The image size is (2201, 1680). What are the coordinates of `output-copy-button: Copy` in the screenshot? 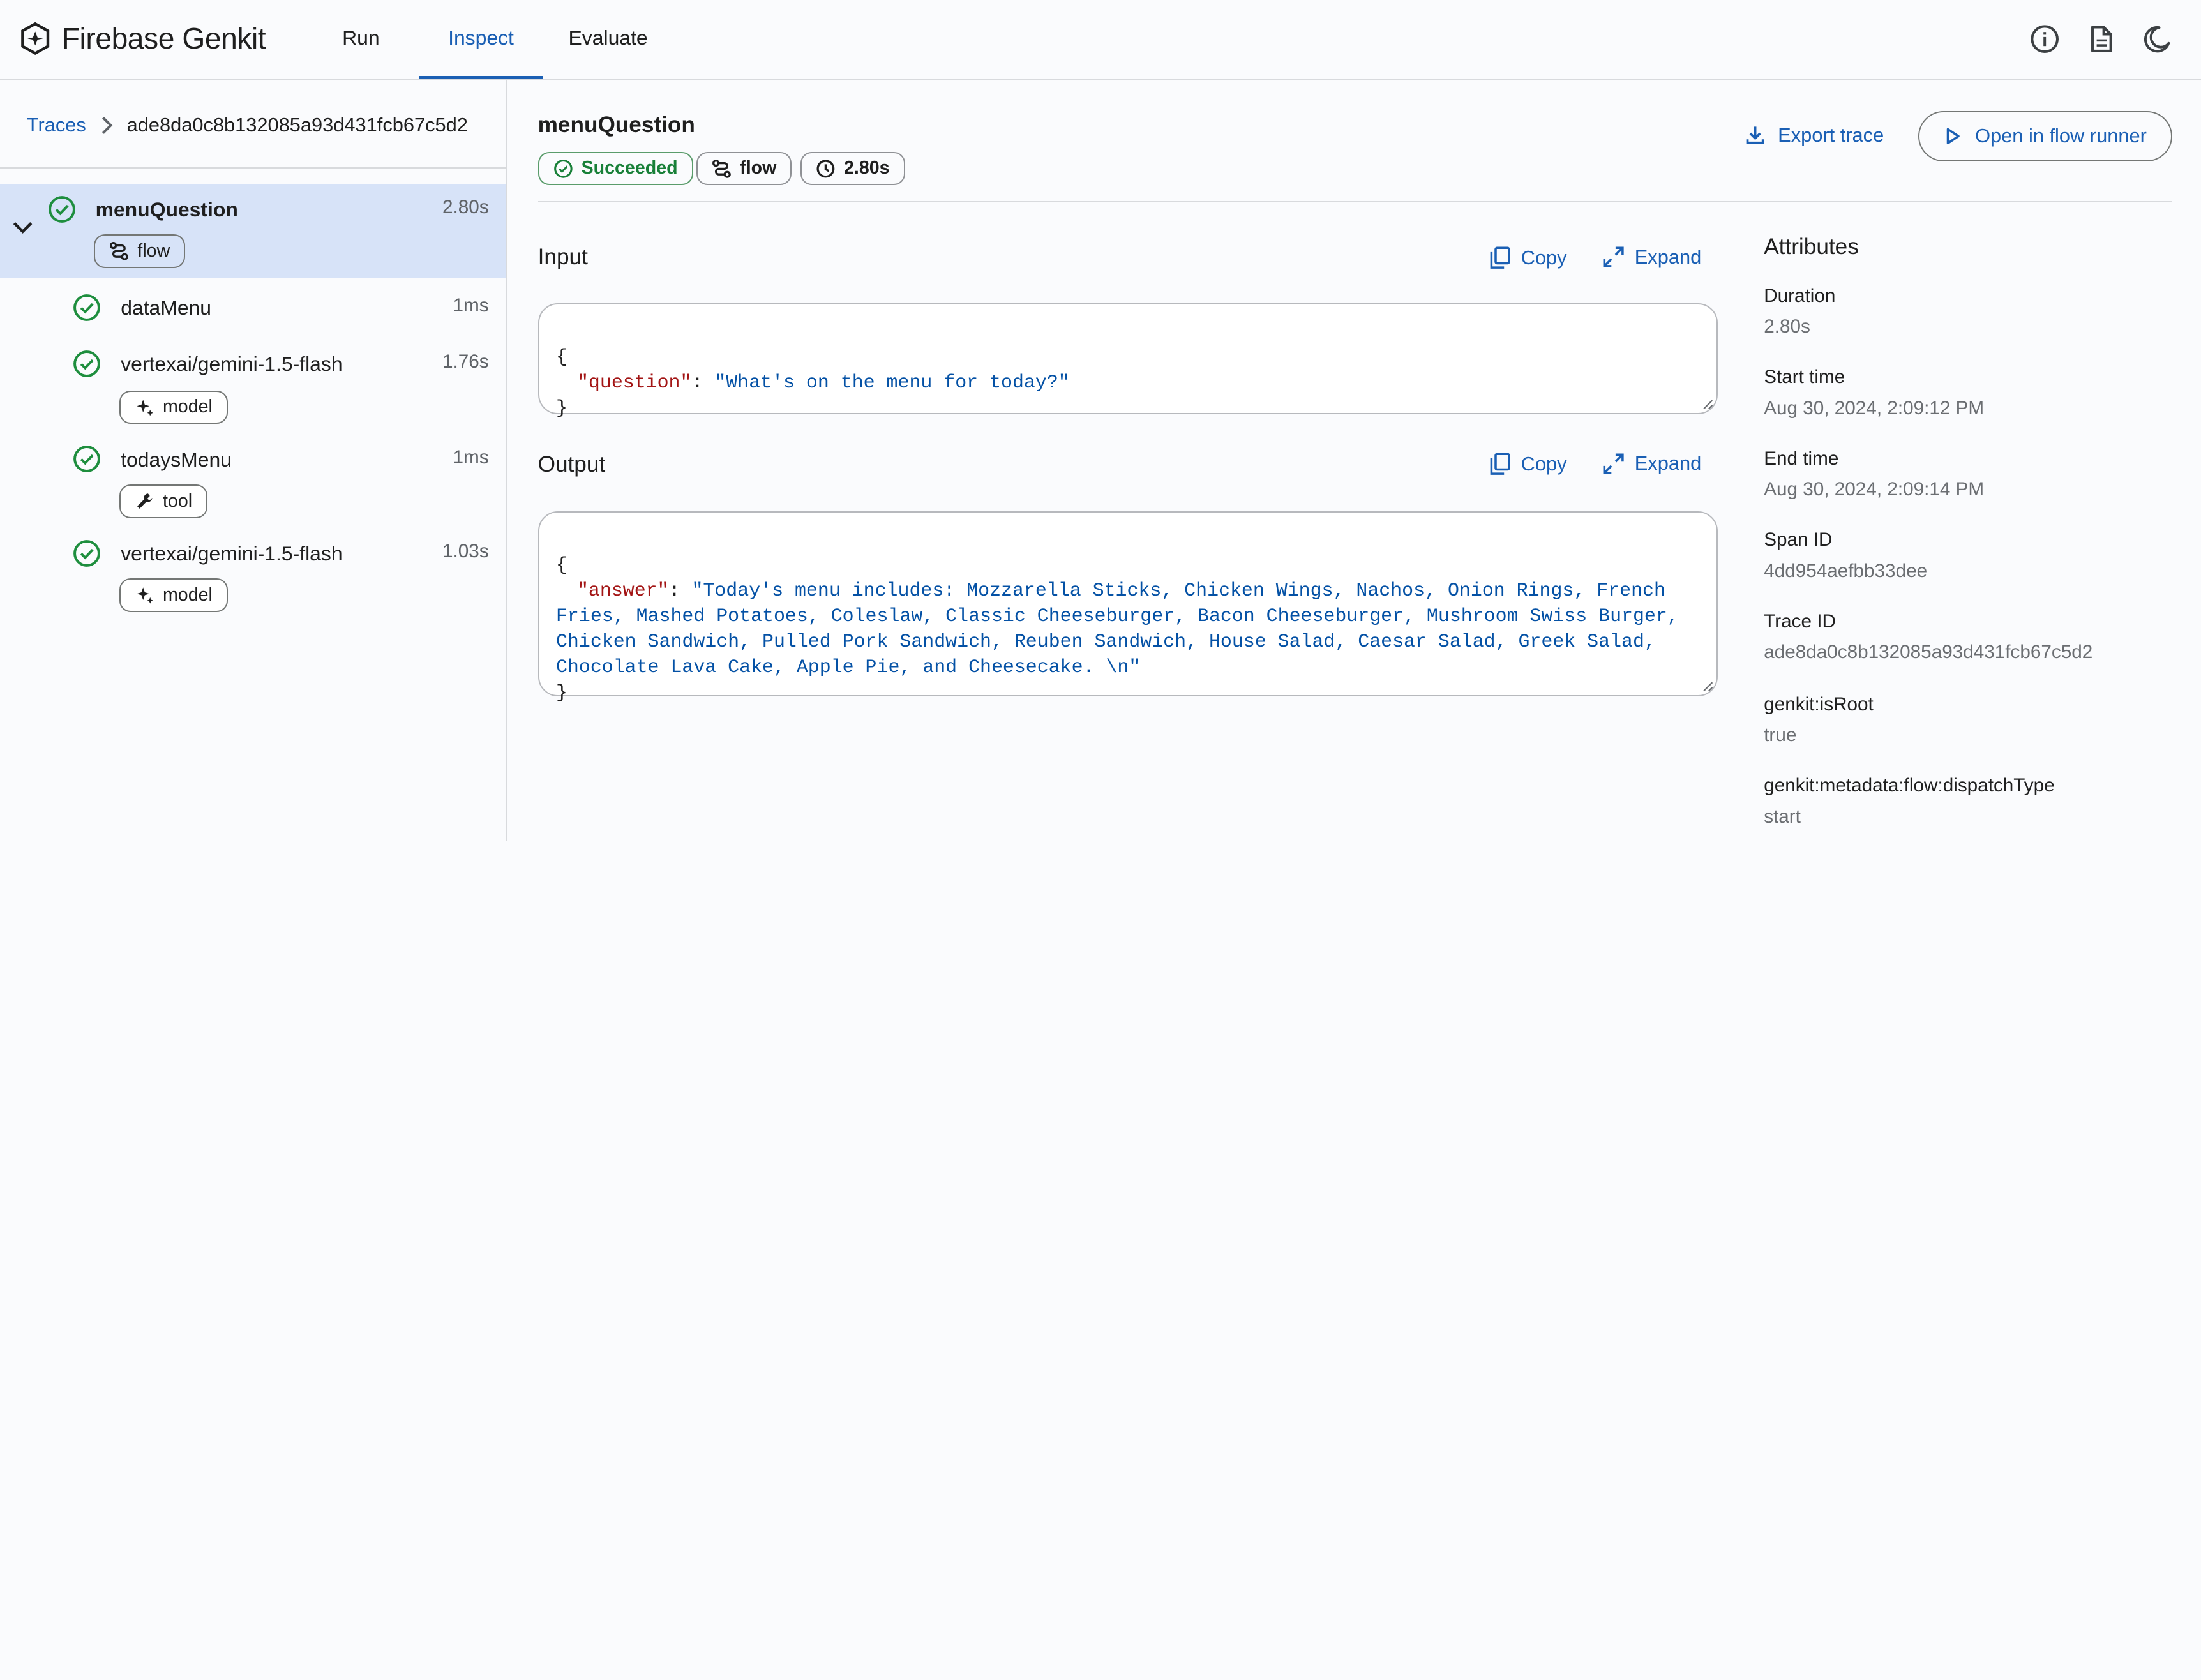 It's located at (1527, 464).